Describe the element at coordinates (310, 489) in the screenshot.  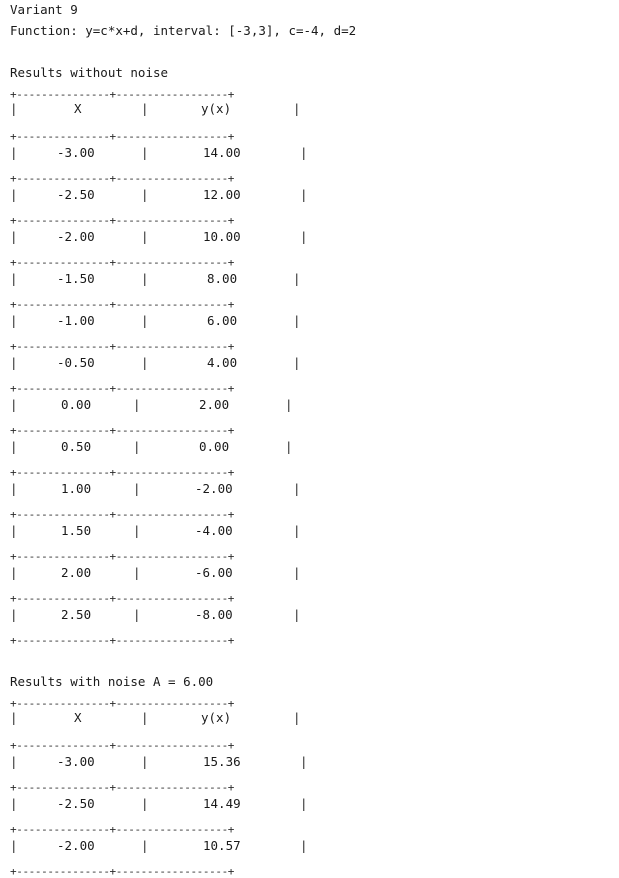
I see `table-row: | 1.00 | -2.00 |` at that location.